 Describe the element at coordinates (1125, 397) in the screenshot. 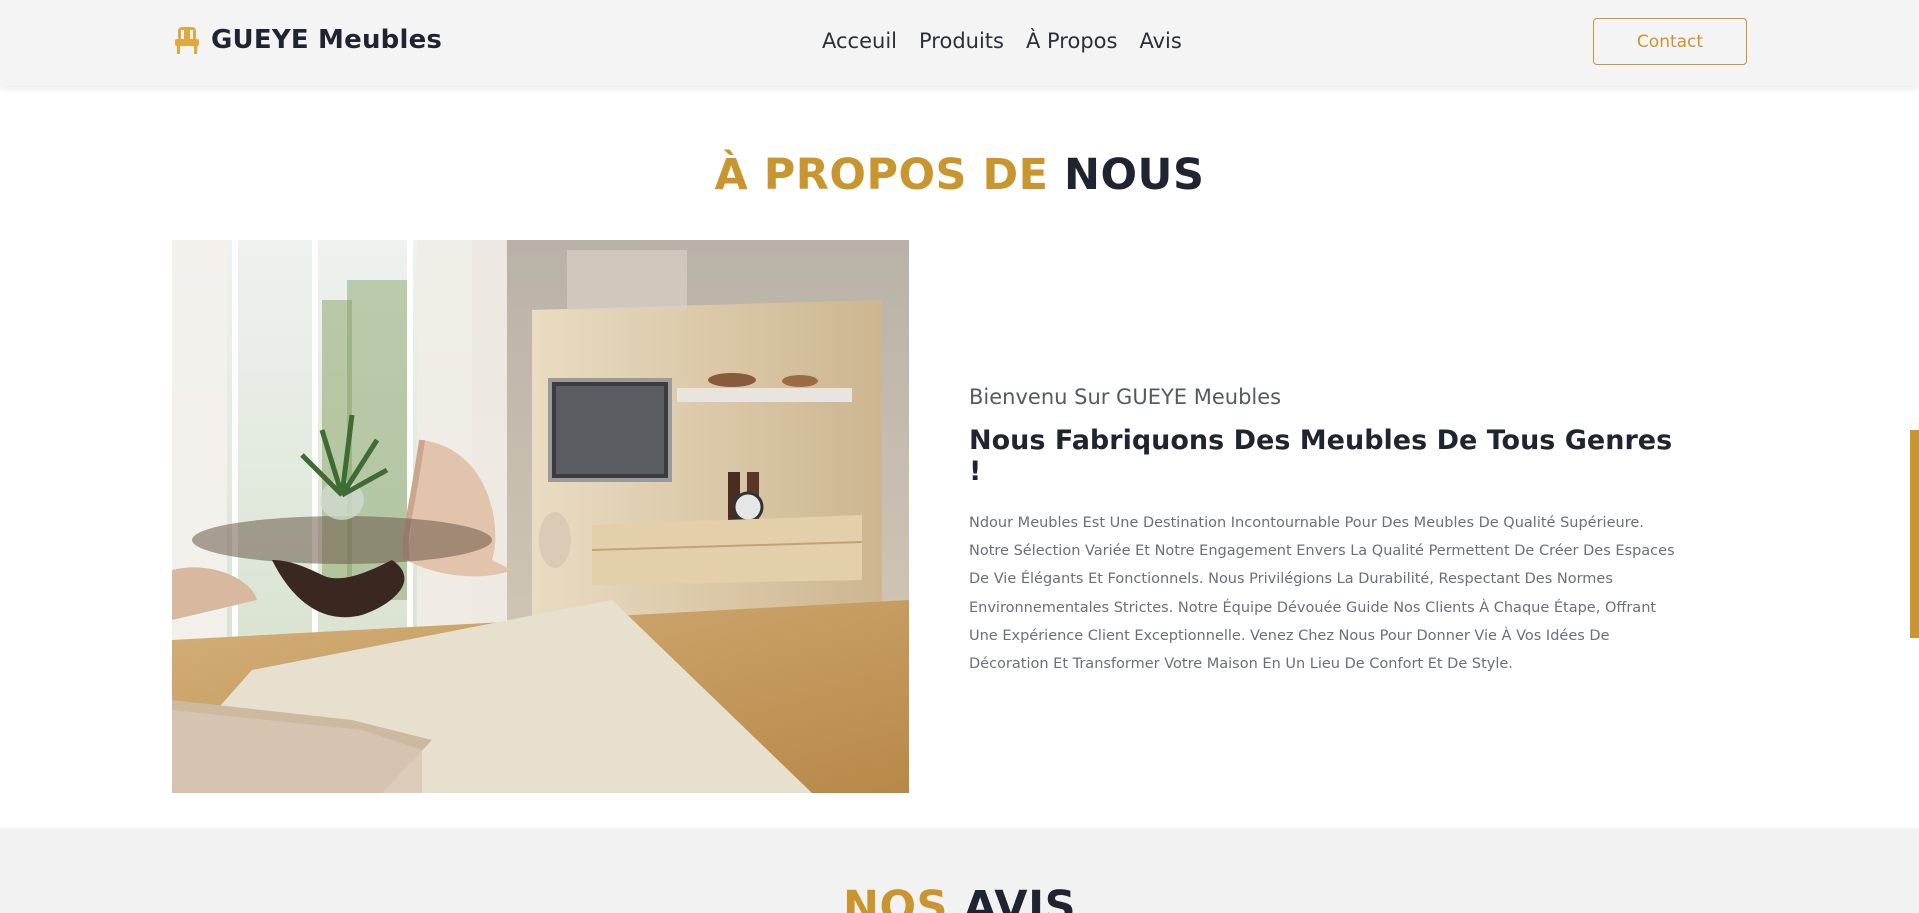

I see `about-subtitle: Bienvenu Sur GUEYE Meubles` at that location.